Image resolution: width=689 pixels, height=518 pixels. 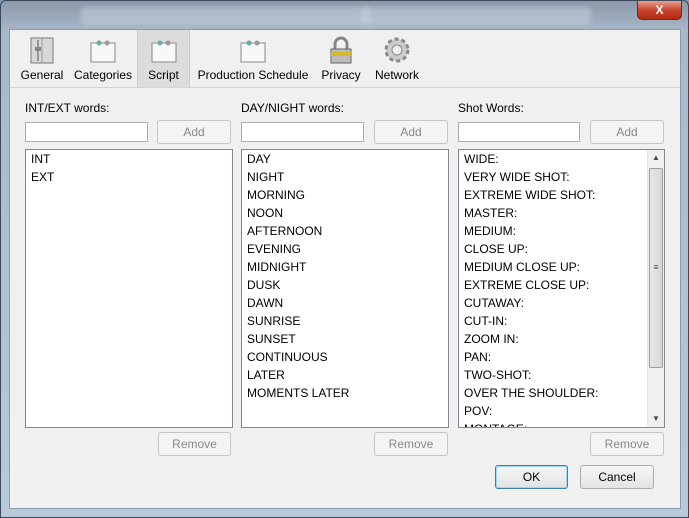 I want to click on list-item: LATER, so click(x=345, y=375).